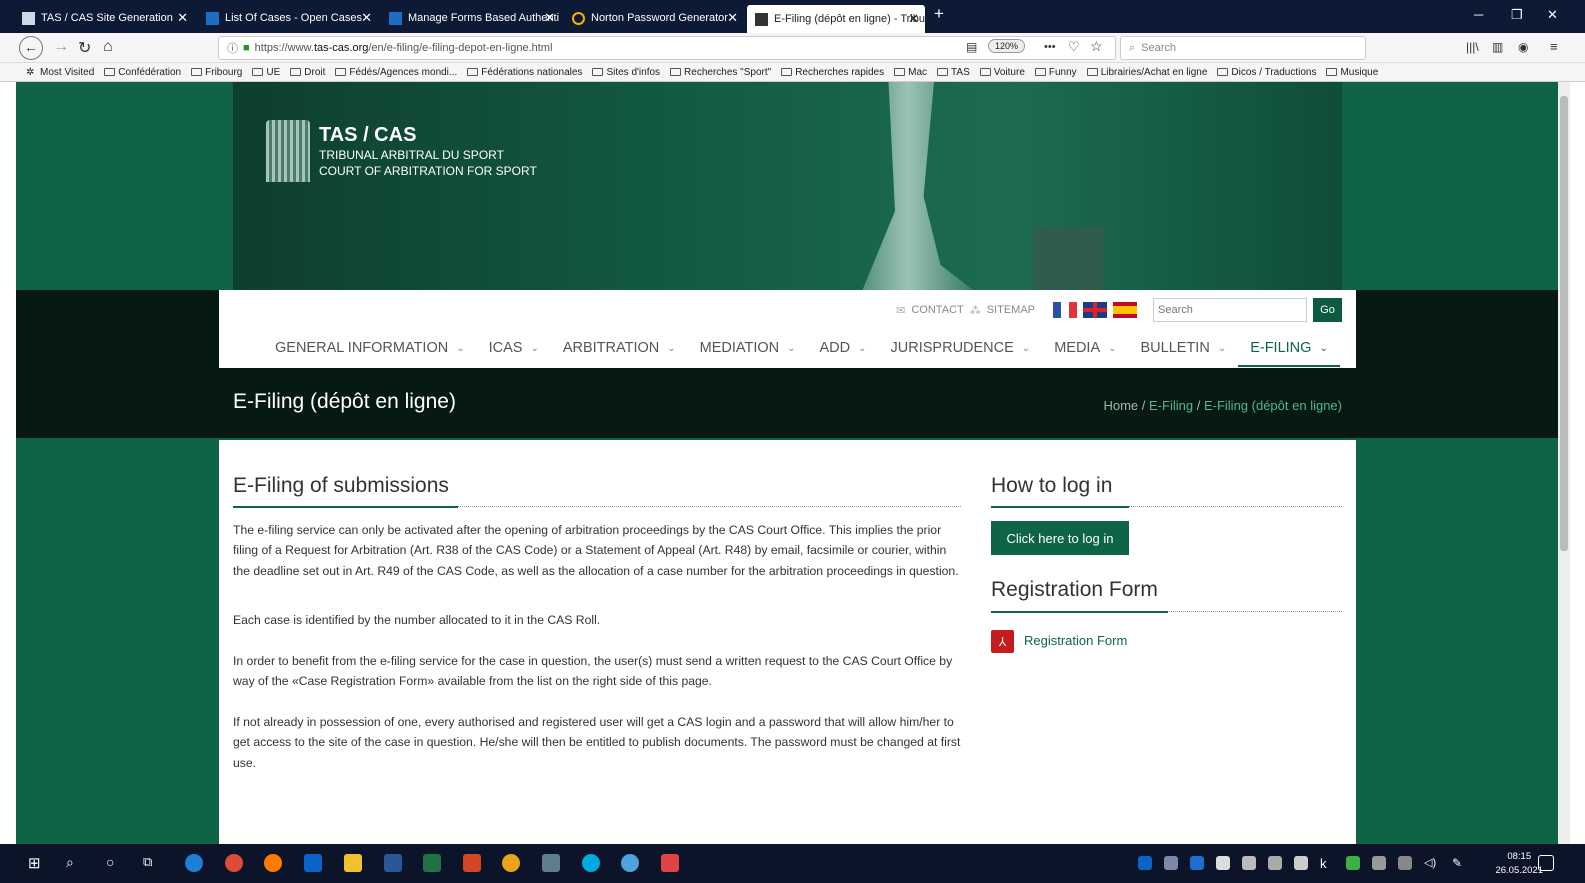 The image size is (1585, 883). I want to click on bookmark-item: Fribourg, so click(216, 72).